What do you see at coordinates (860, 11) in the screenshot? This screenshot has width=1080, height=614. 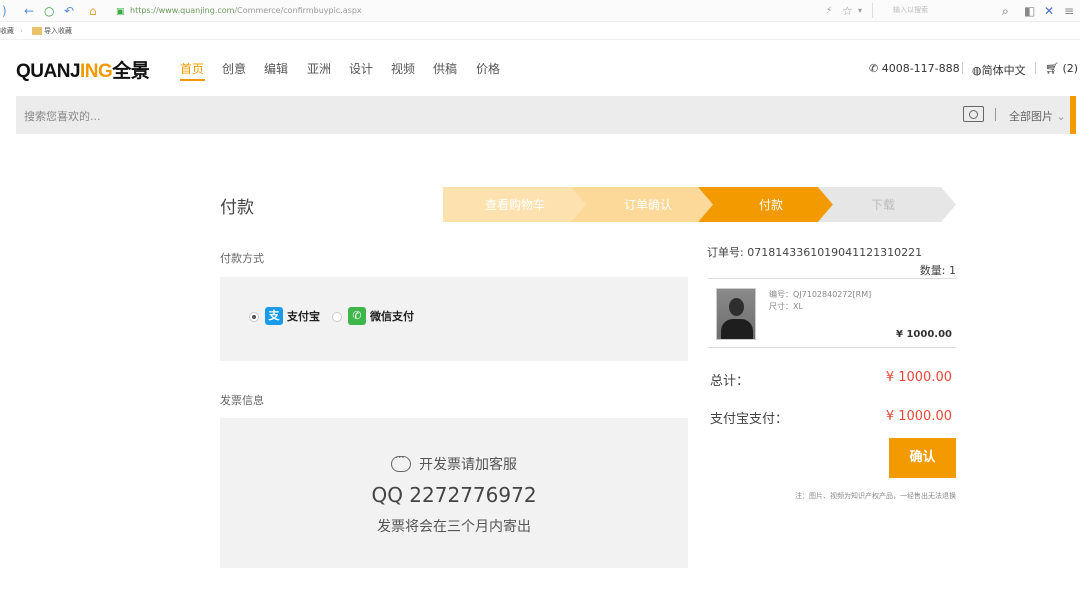 I see `dropdown-icon: ▾` at bounding box center [860, 11].